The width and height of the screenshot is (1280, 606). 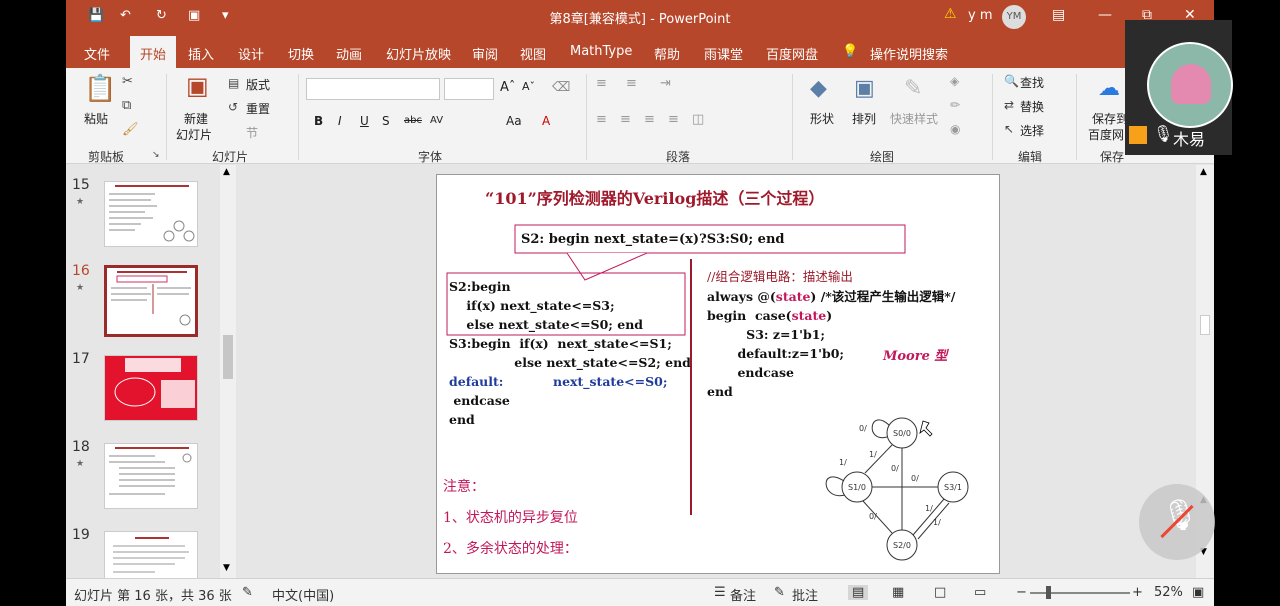 I want to click on numbering-icon: ≡, so click(x=631, y=83).